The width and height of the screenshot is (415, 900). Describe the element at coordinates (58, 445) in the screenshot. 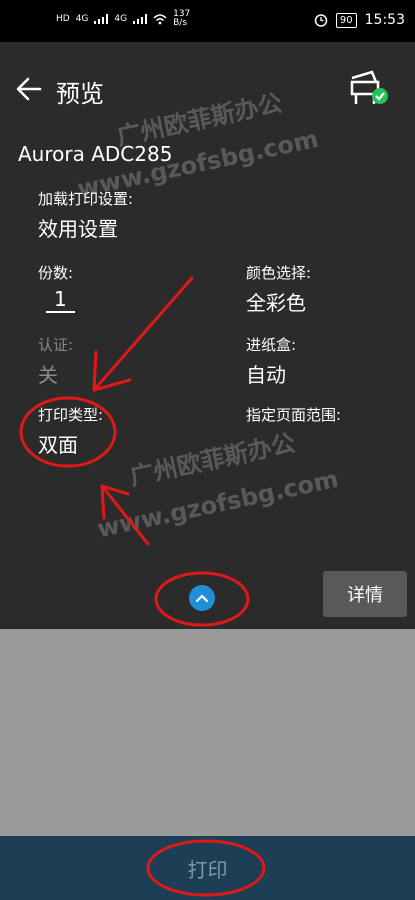

I see `print-type-value: 双面` at that location.